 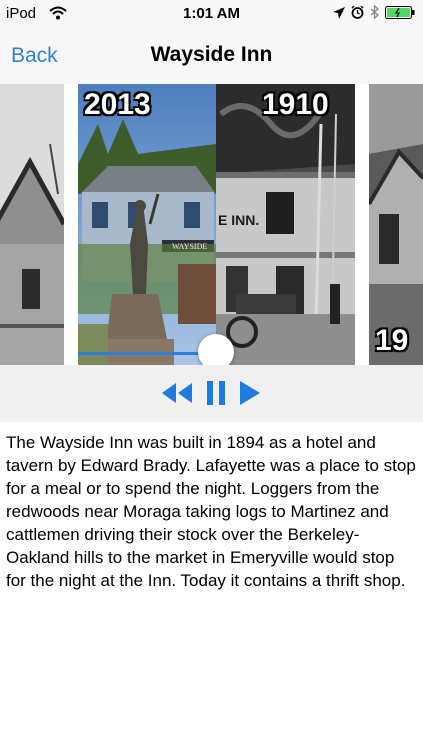 I want to click on pause-icon, so click(x=216, y=395).